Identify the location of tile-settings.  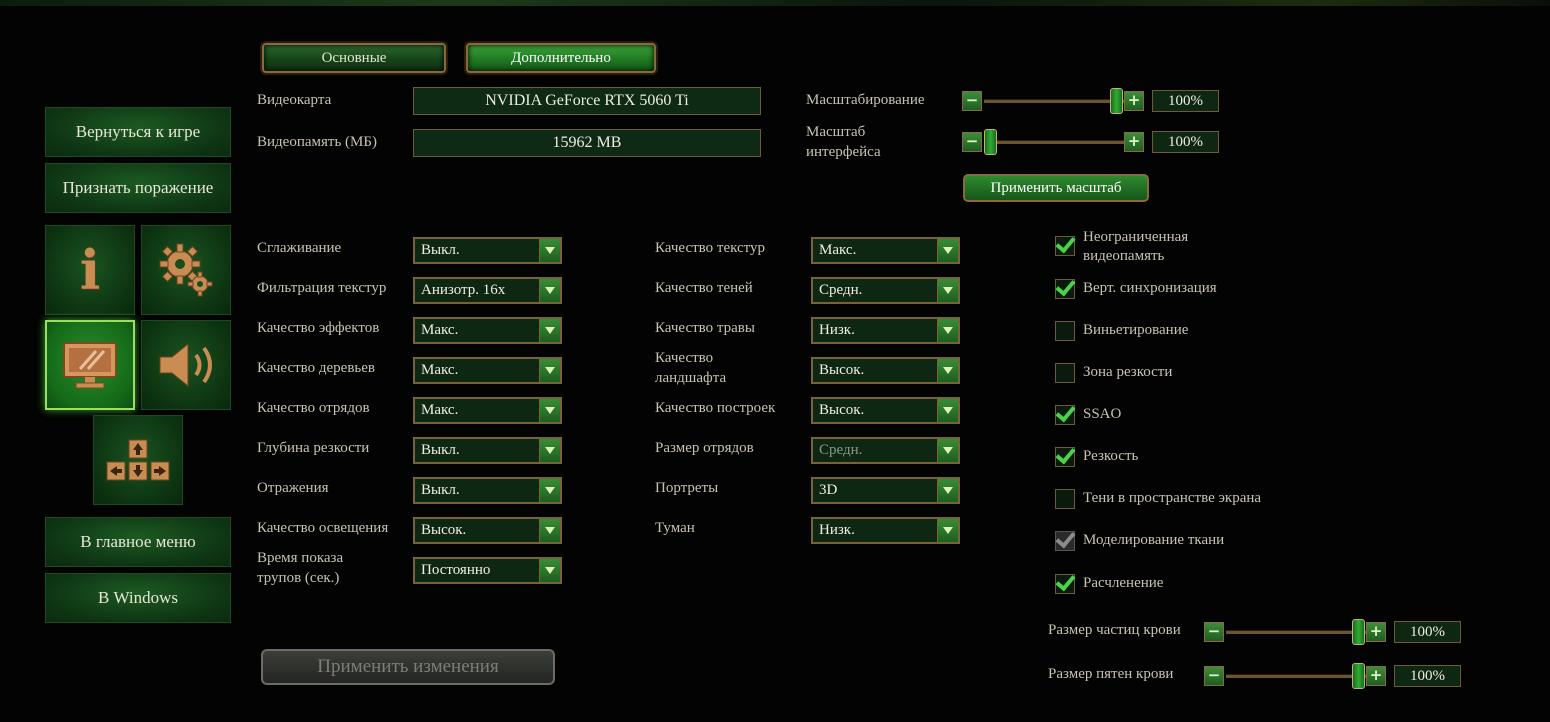
(186, 270).